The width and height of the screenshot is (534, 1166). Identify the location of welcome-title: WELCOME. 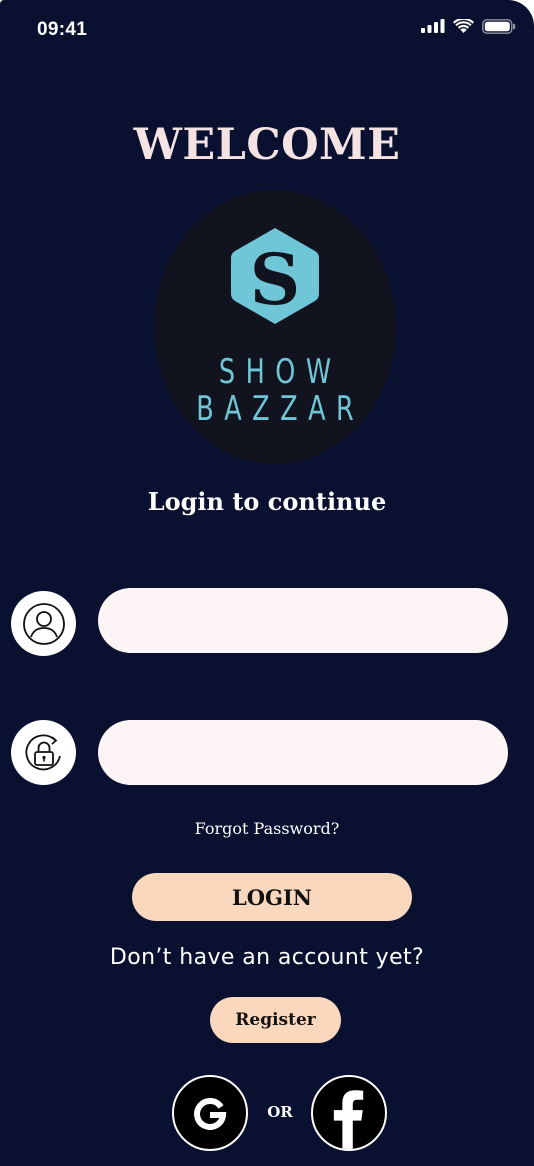
(267, 145).